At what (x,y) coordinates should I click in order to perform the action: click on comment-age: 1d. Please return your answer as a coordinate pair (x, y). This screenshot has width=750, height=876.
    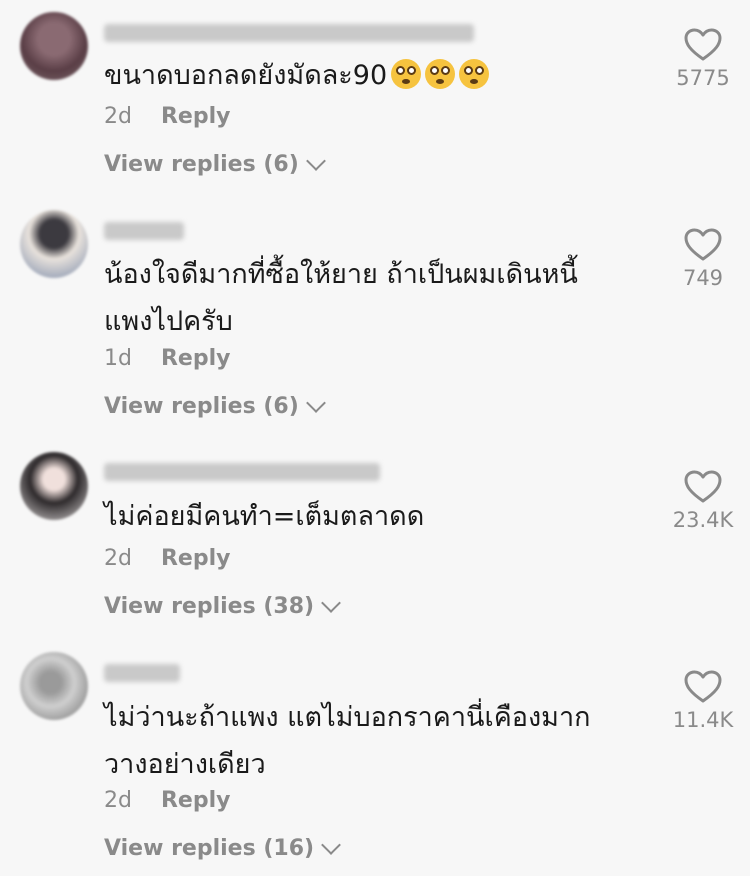
    Looking at the image, I should click on (118, 358).